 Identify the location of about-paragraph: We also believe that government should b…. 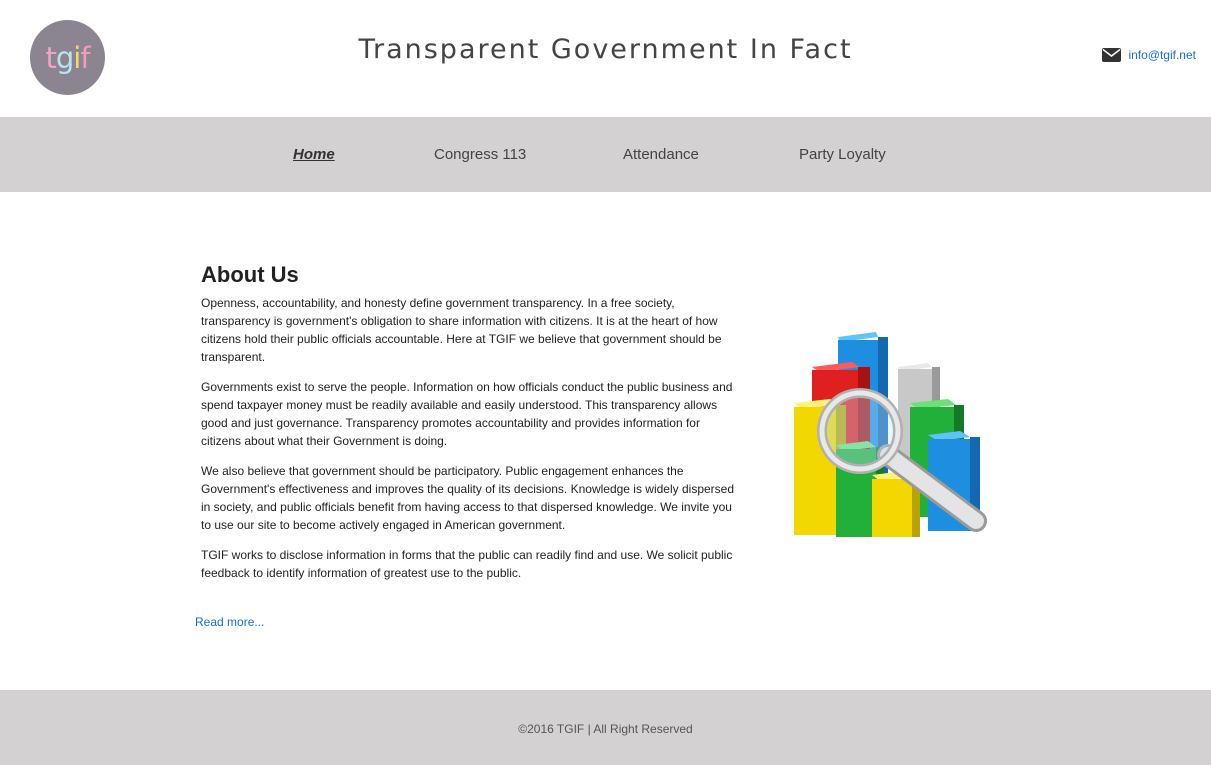
(468, 498).